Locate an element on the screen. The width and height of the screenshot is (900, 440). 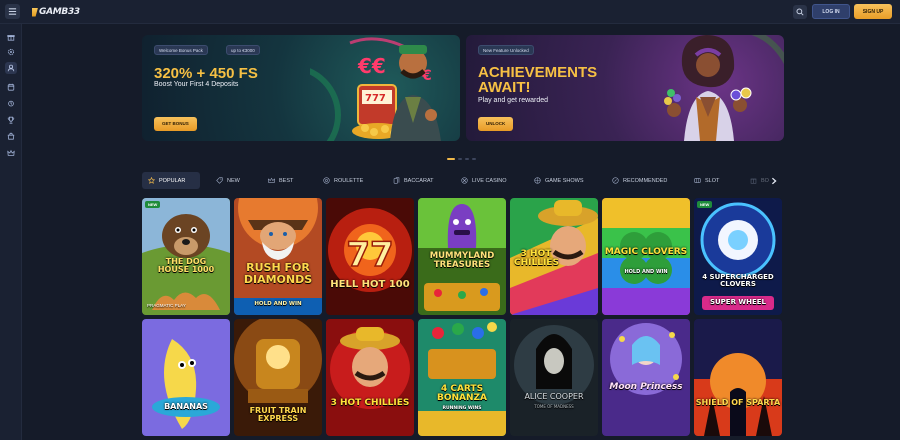
gift-icon is located at coordinates (11, 38).